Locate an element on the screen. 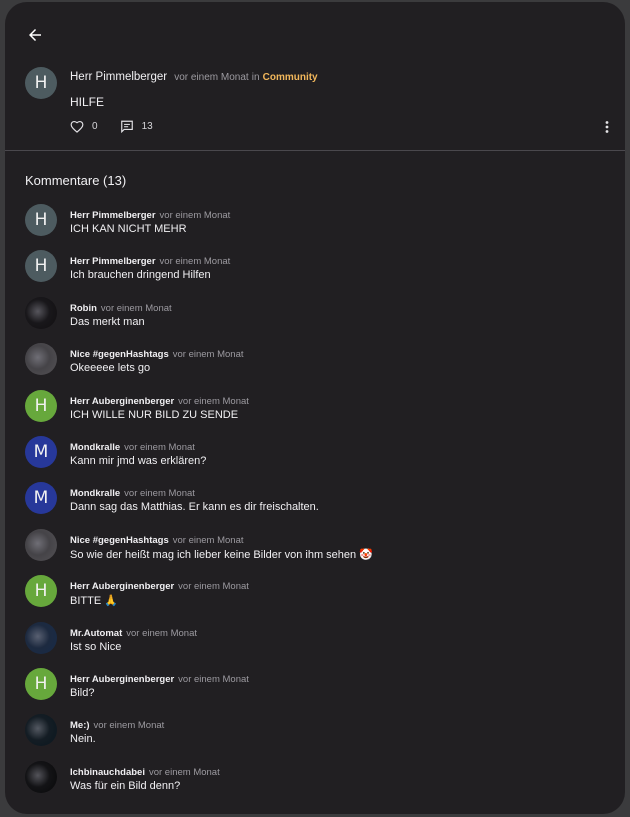 Image resolution: width=630 pixels, height=817 pixels. back-button is located at coordinates (35, 35).